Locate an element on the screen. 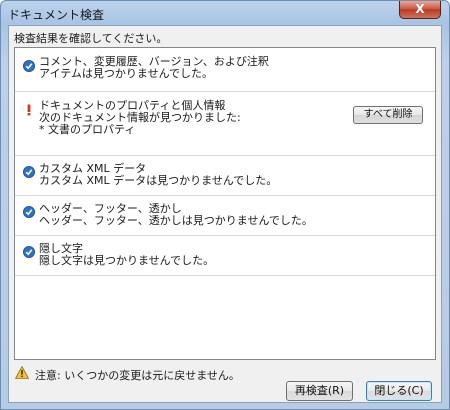 This screenshot has height=410, width=450. result-item-comments: コメント、変更履歴、バージョン、および注釈 アイテムは見つかりませんでした。 is located at coordinates (225, 70).